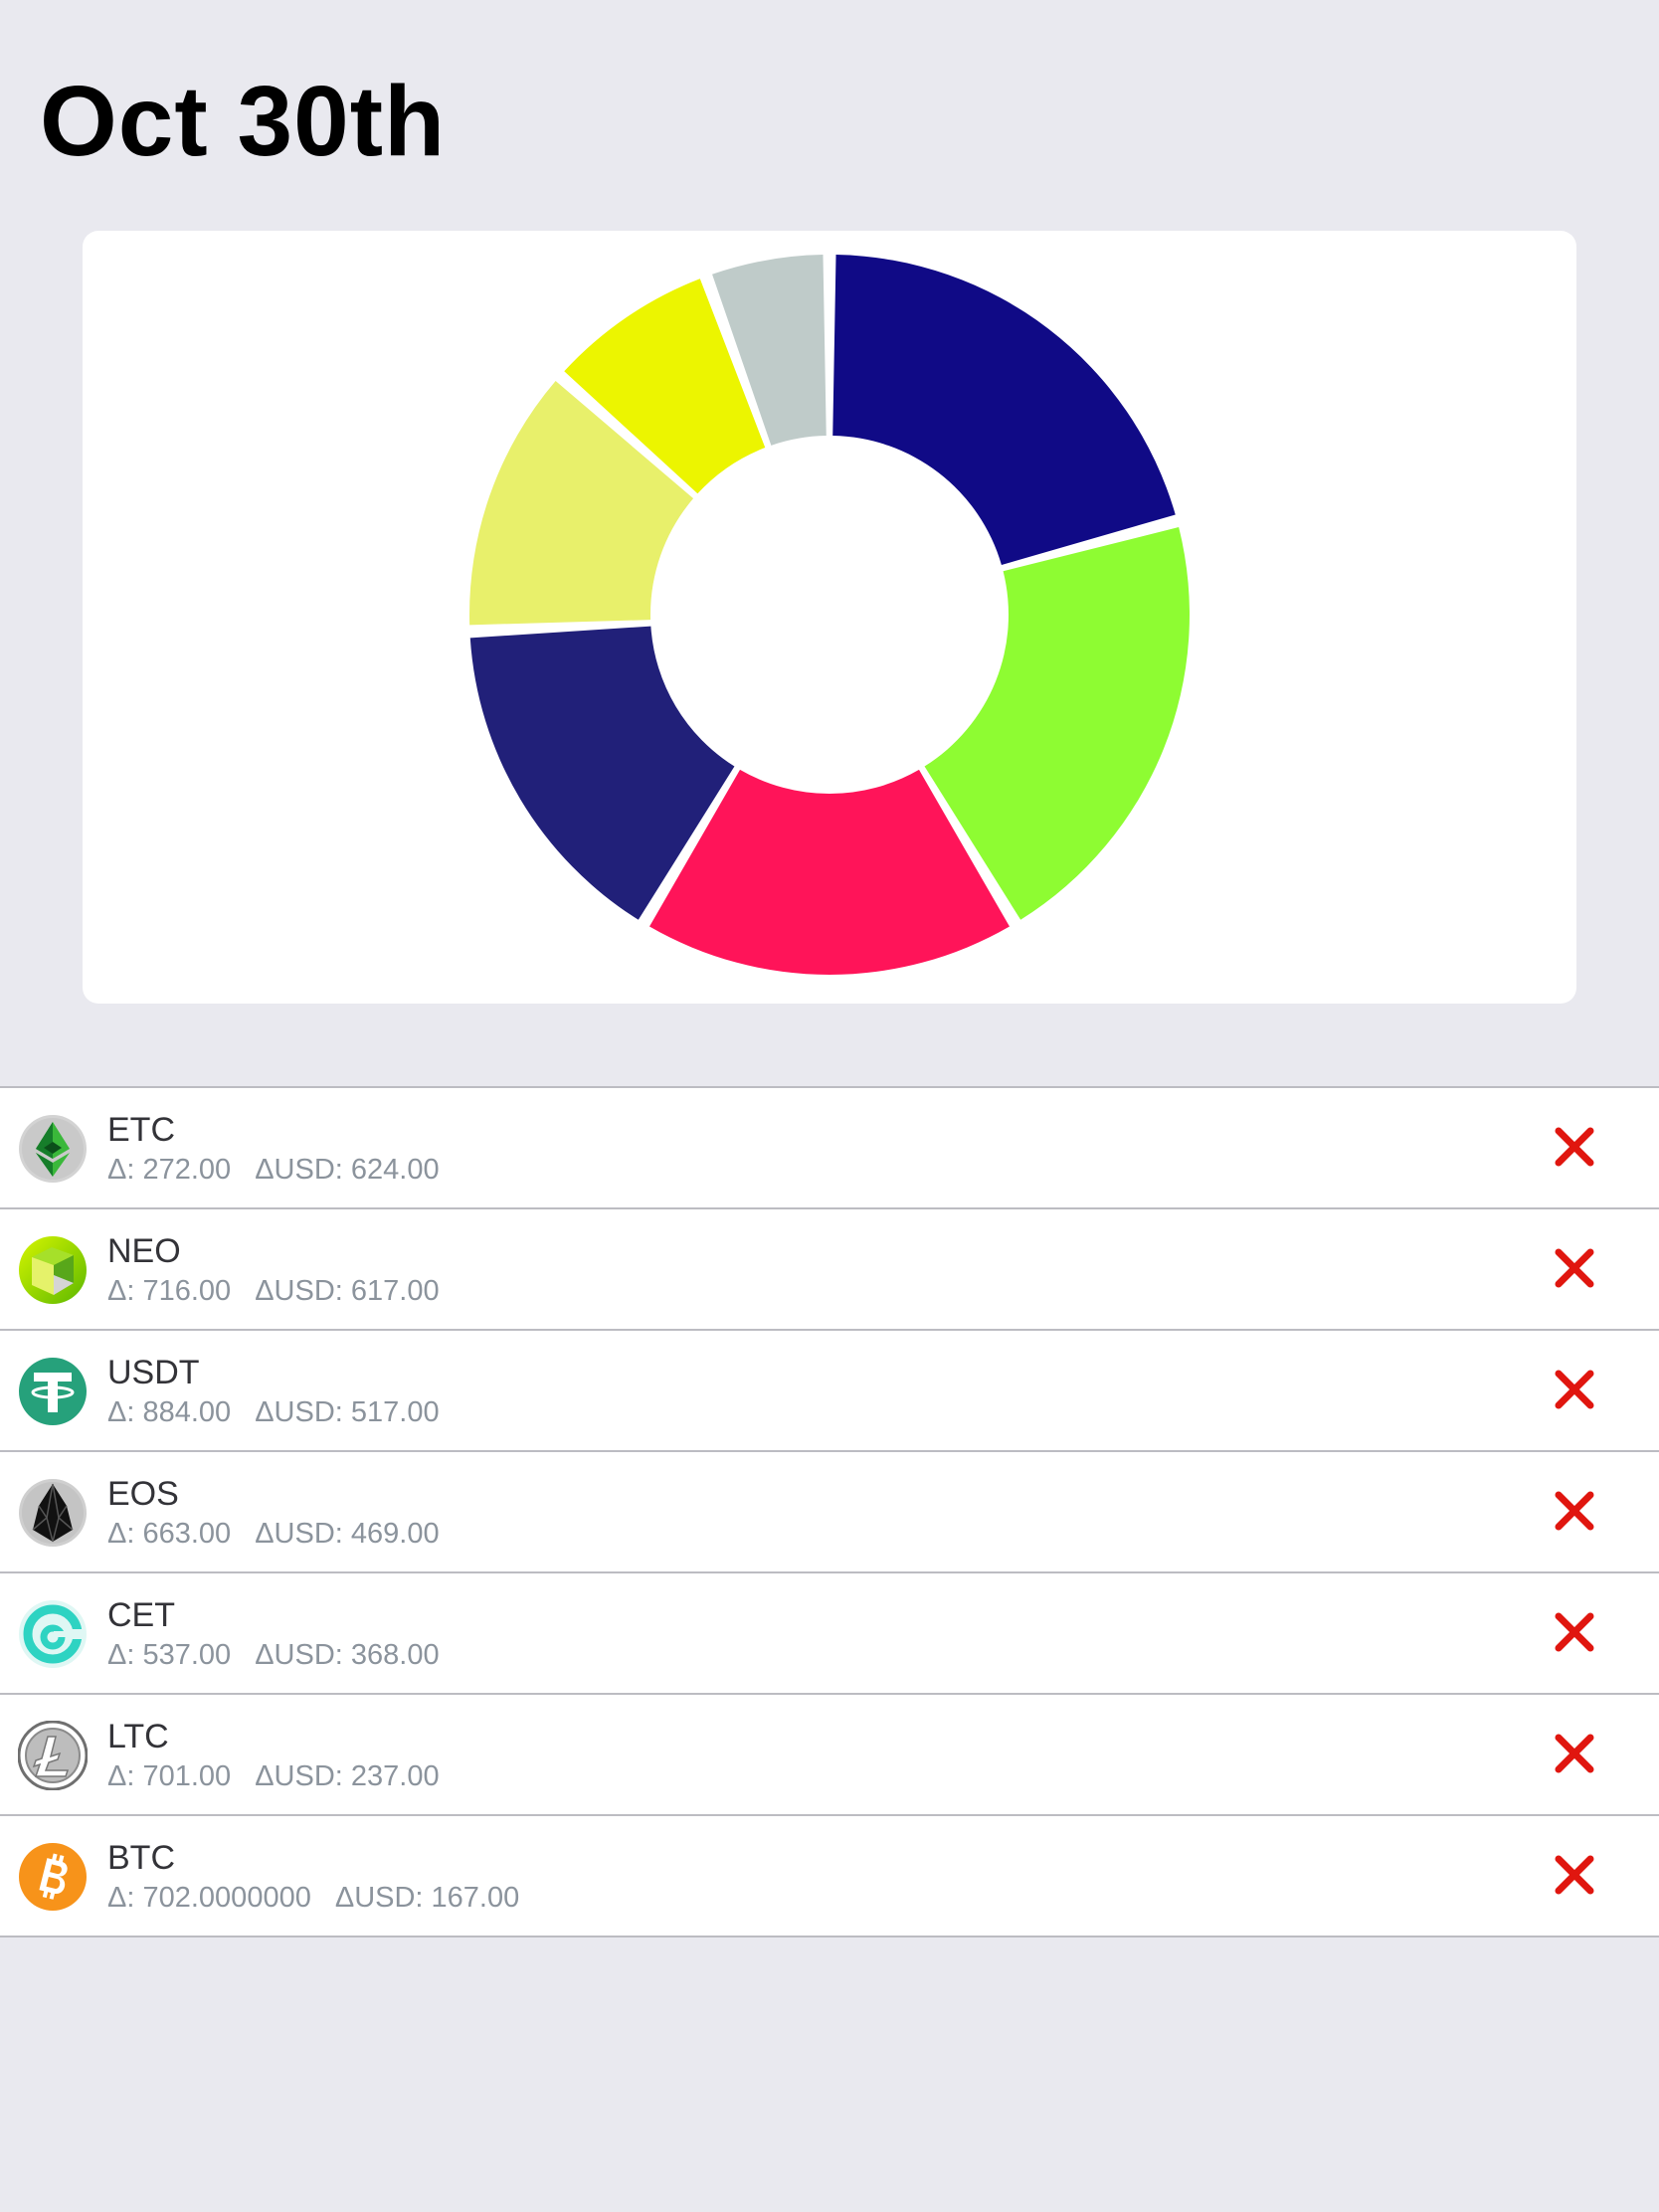 The height and width of the screenshot is (2212, 1659). I want to click on coin-symbol: LTC, so click(138, 1736).